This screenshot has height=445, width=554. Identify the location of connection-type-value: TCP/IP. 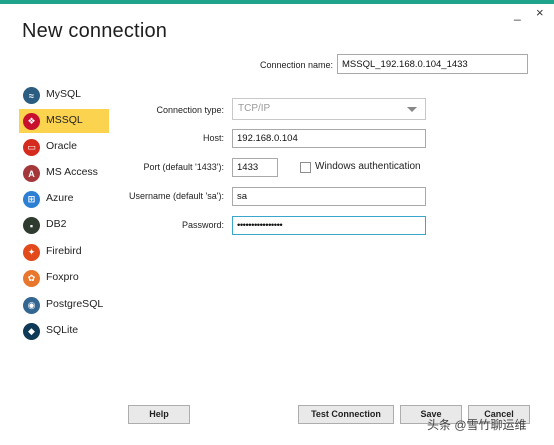
(254, 108).